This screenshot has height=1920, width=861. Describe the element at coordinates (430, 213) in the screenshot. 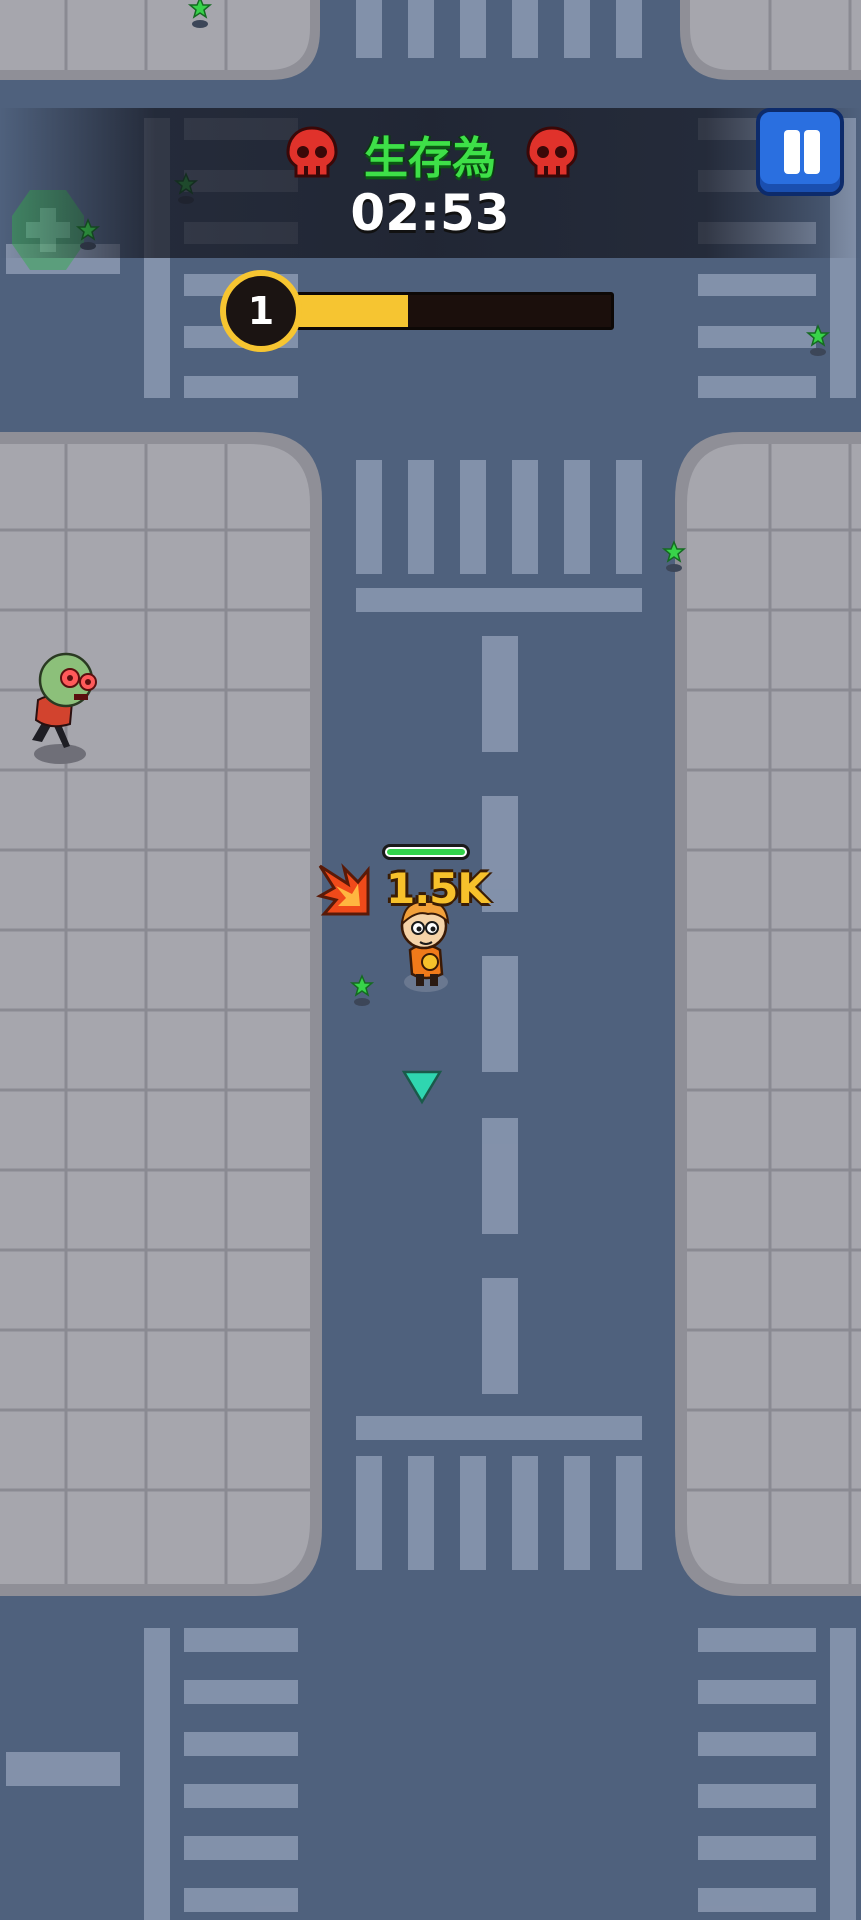

I see `survival-timer: 02:53` at that location.